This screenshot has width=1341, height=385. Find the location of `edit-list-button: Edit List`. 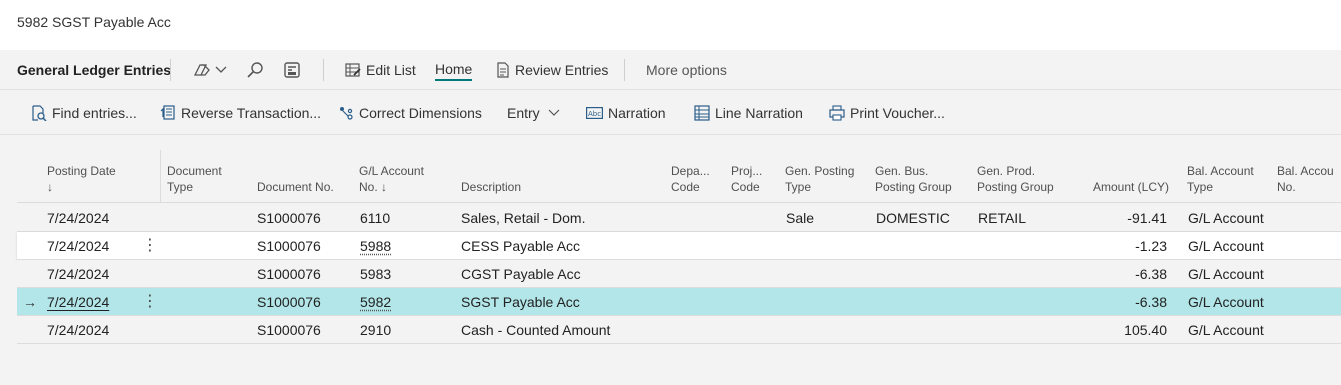

edit-list-button: Edit List is located at coordinates (380, 70).